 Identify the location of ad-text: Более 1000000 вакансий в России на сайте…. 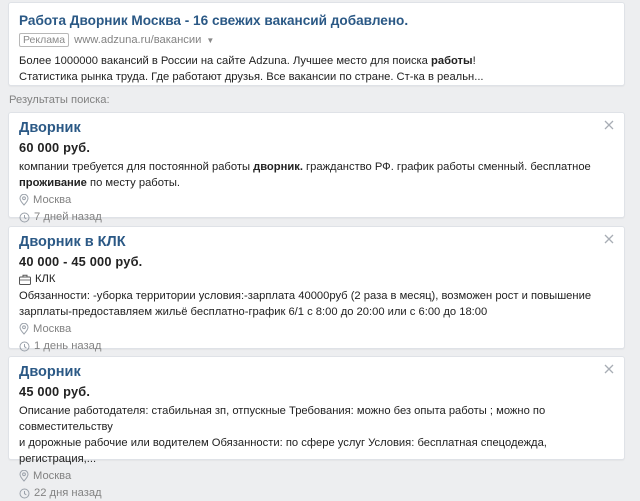
(316, 69).